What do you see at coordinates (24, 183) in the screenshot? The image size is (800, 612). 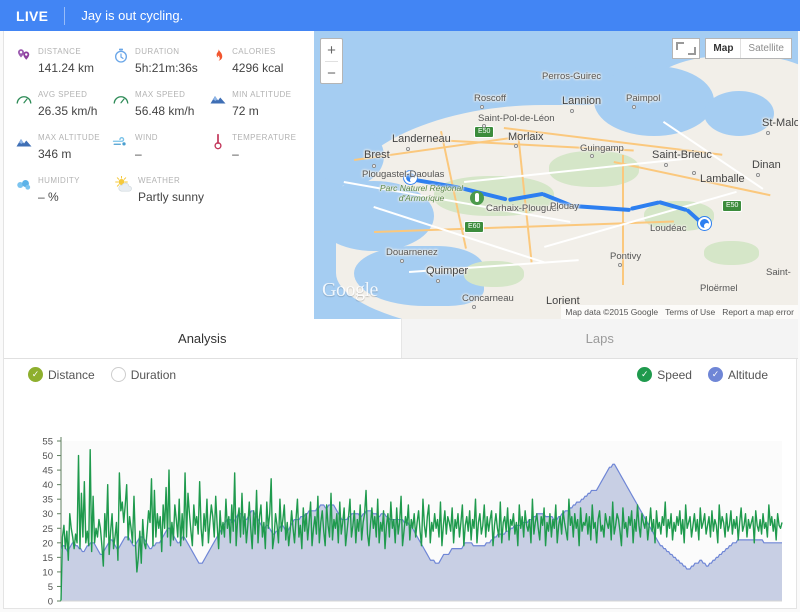 I see `humidity-icon` at bounding box center [24, 183].